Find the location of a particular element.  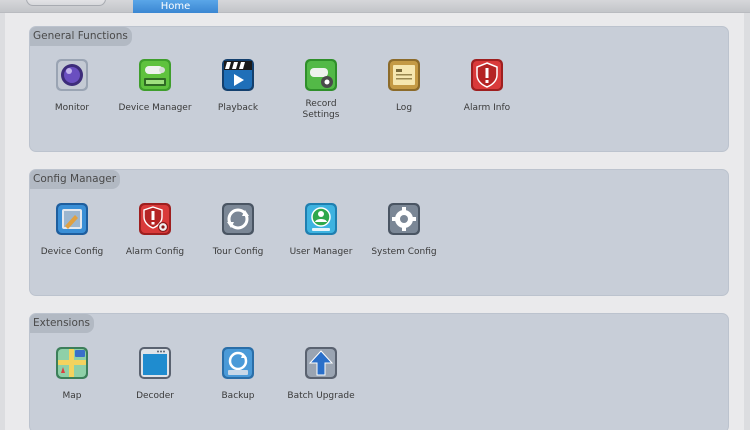

system-config-icon is located at coordinates (404, 219).